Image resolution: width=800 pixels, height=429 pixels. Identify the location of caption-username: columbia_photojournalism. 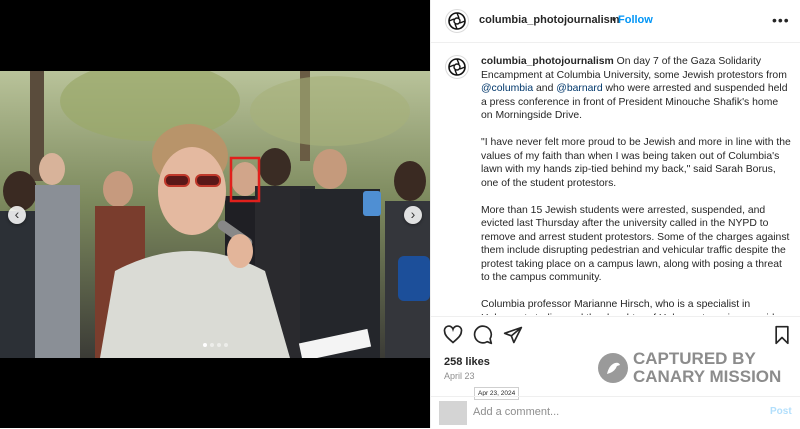
(547, 61).